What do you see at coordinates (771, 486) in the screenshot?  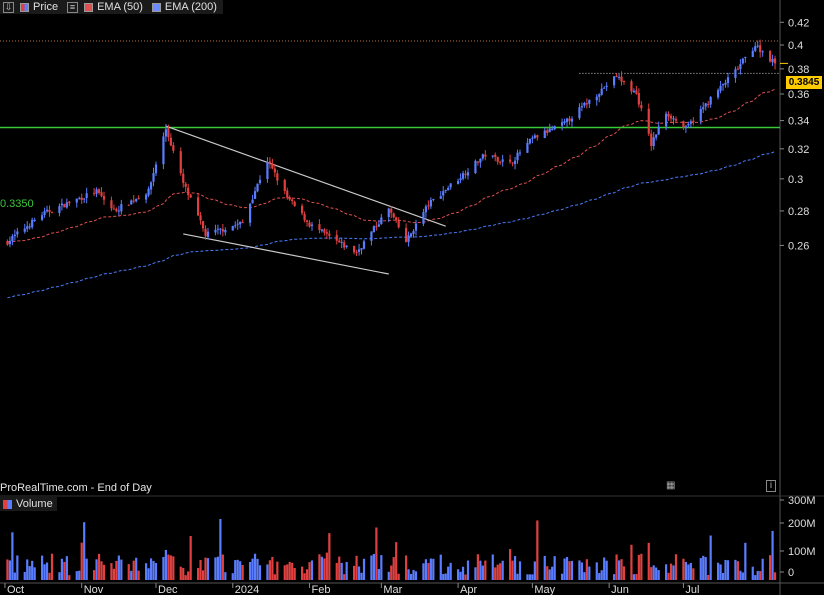 I see `info-icon: i` at bounding box center [771, 486].